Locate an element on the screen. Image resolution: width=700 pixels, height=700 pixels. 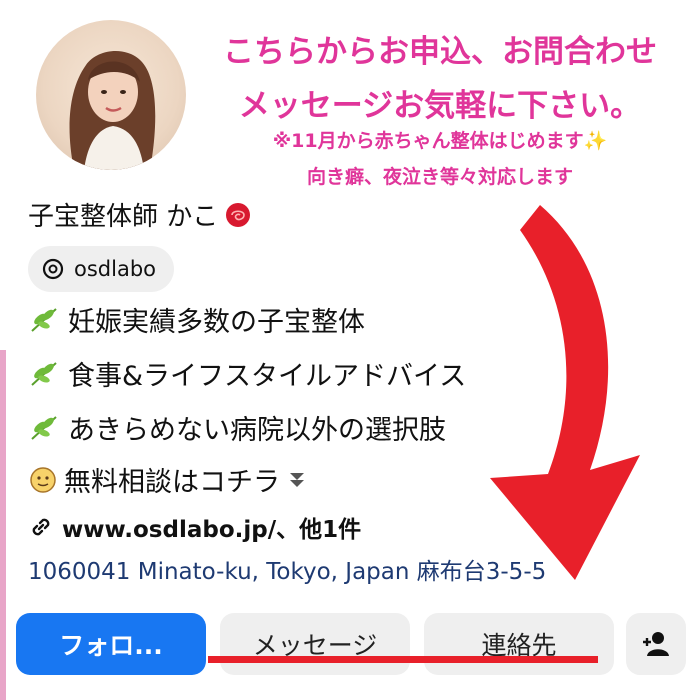
profile-name: 子宝整体師 かこ is located at coordinates (123, 217).